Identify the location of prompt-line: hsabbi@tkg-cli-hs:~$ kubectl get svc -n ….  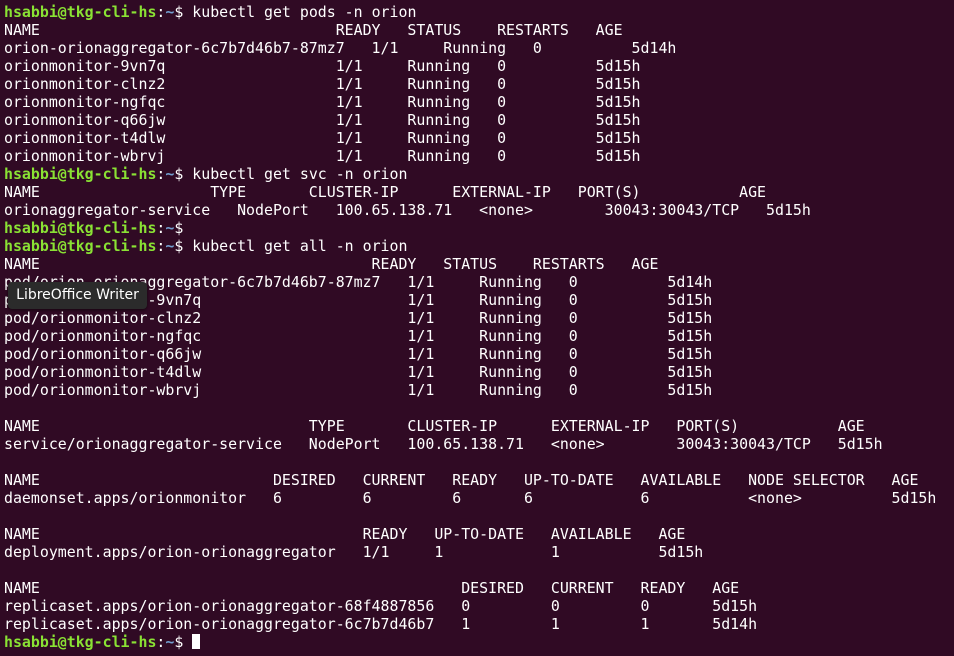
(479, 174).